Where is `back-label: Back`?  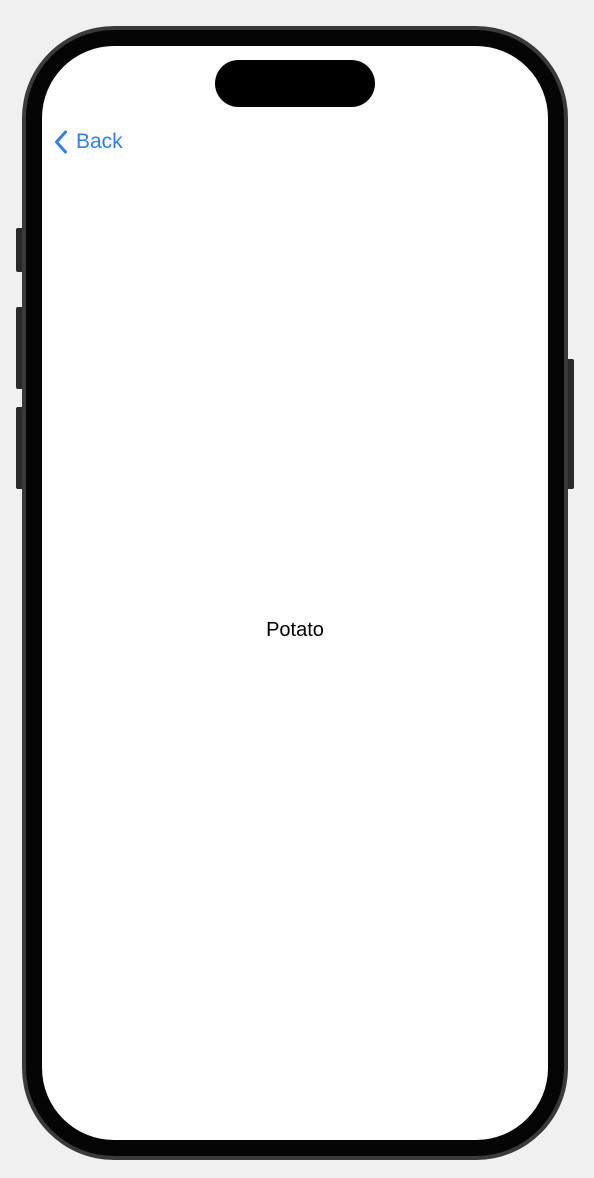
back-label: Back is located at coordinates (99, 141).